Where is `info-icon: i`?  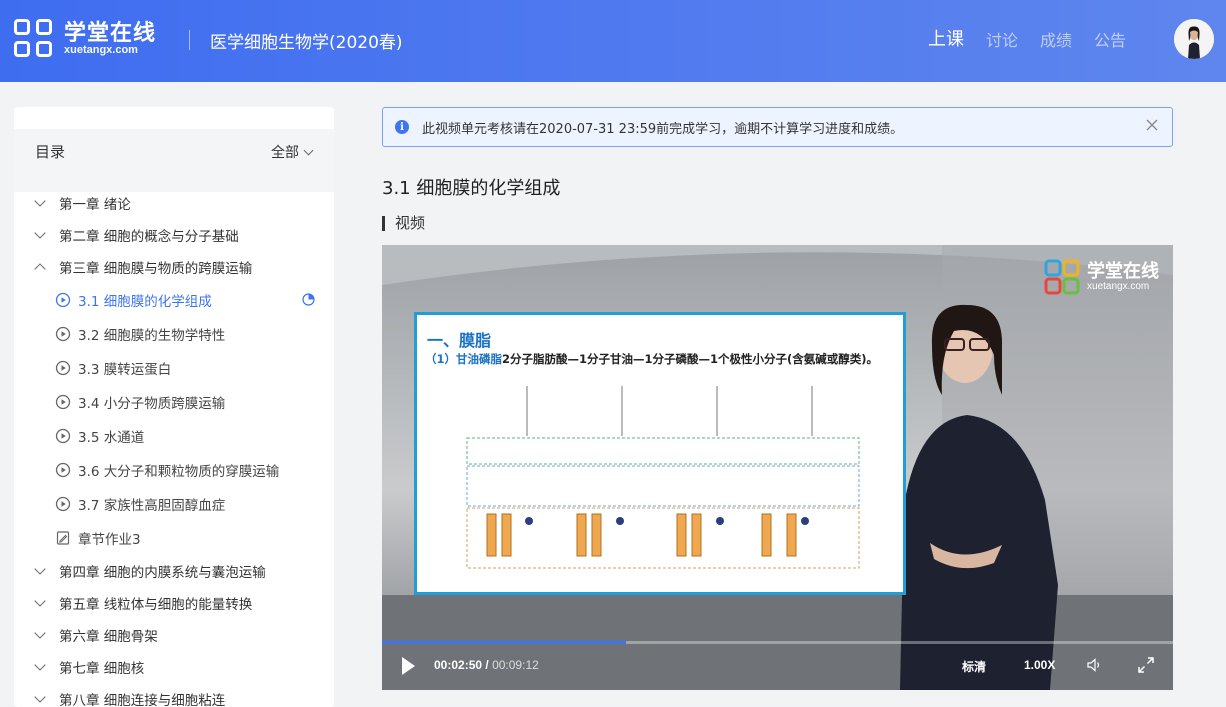 info-icon: i is located at coordinates (402, 127).